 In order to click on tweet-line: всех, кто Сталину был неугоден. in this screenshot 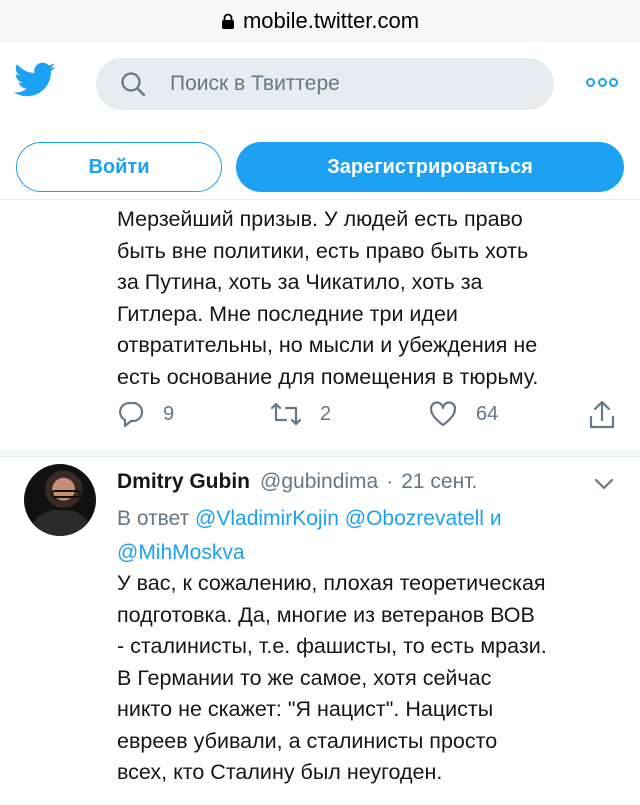, I will do `click(280, 772)`.